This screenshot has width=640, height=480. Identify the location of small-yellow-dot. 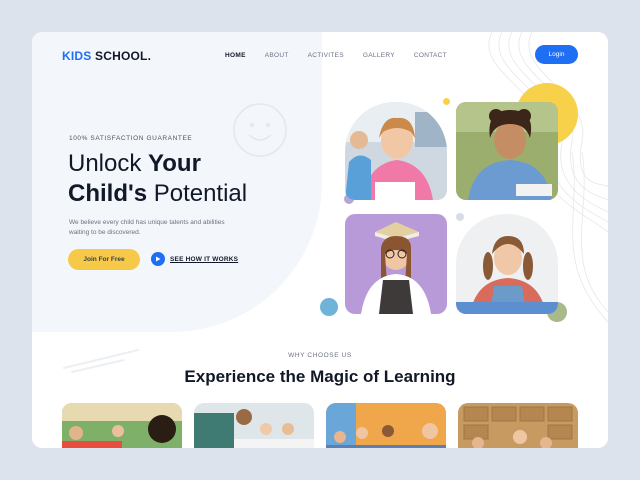
(446, 101).